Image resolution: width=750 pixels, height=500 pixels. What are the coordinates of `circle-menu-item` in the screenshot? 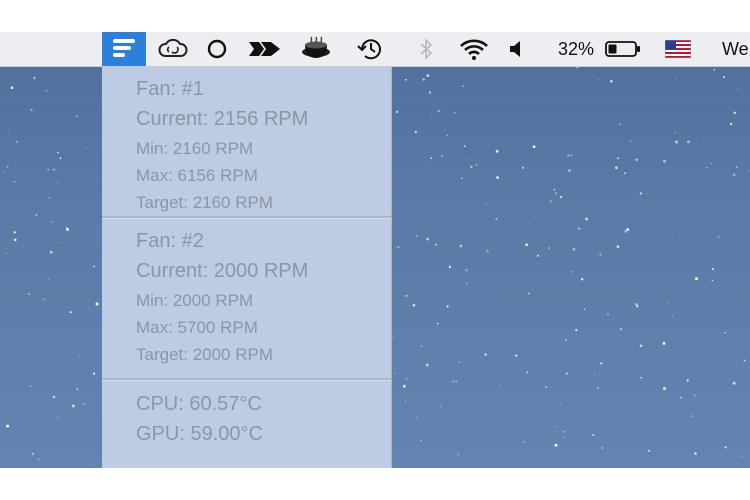 It's located at (217, 49).